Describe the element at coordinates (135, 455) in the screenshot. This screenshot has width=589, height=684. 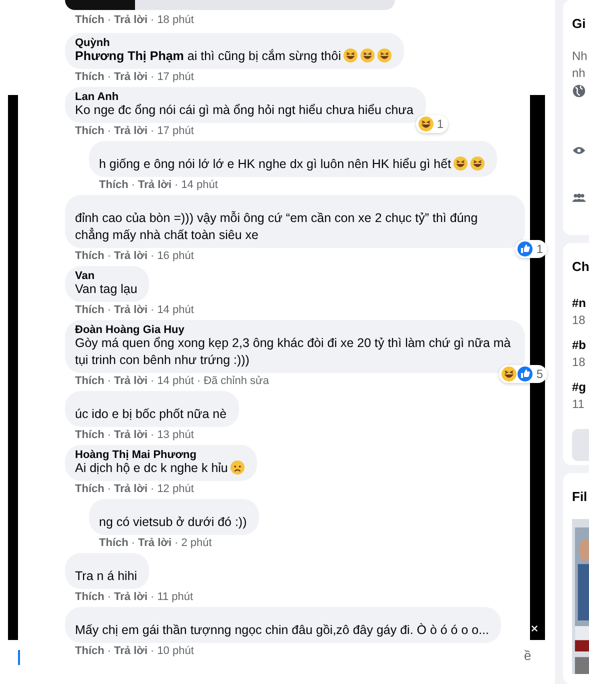
I see `commenter-name: Hoàng Thị Mai Phương` at that location.